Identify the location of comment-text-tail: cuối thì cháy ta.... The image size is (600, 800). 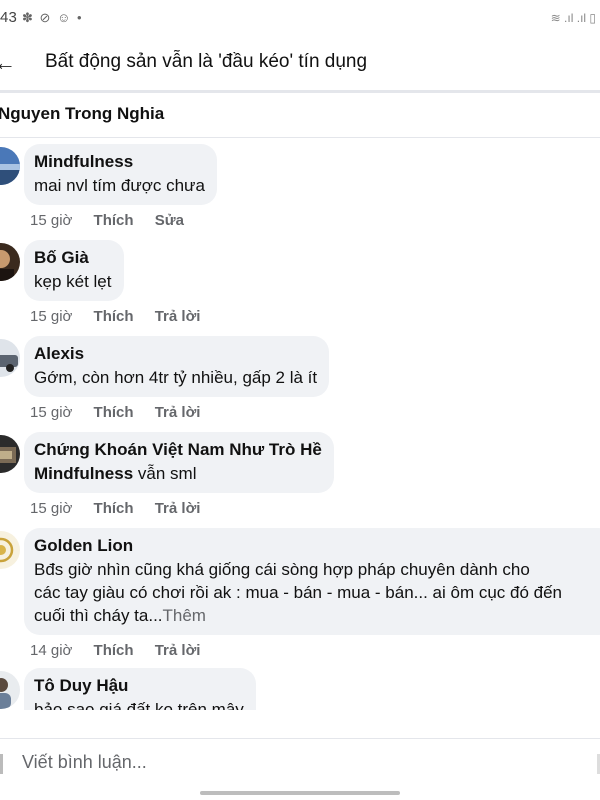
(98, 615).